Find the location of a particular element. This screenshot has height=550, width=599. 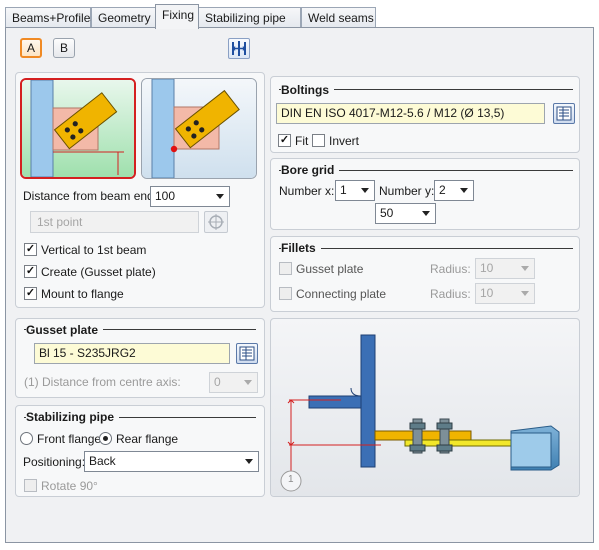

fillet-radius-combo-1: 10 is located at coordinates (505, 268).